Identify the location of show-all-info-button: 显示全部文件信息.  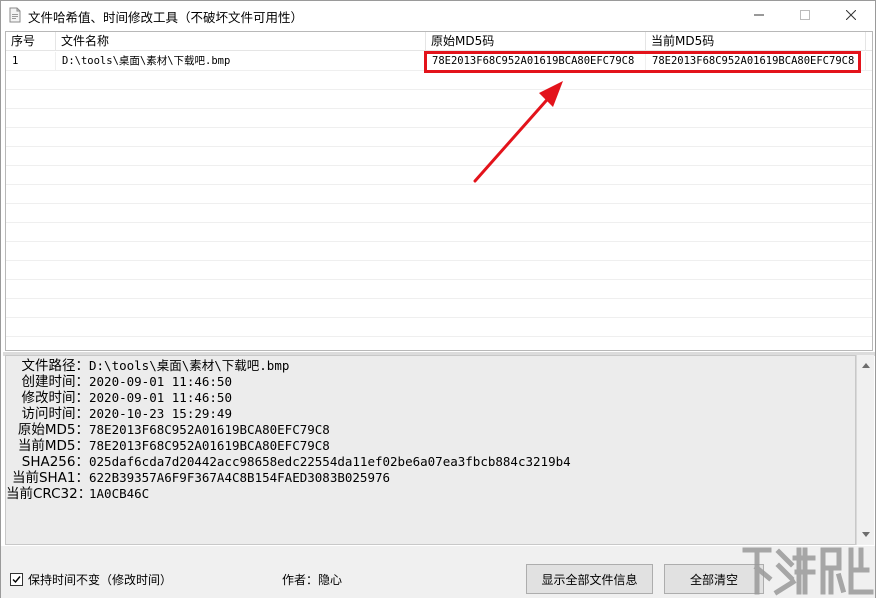
(589, 579).